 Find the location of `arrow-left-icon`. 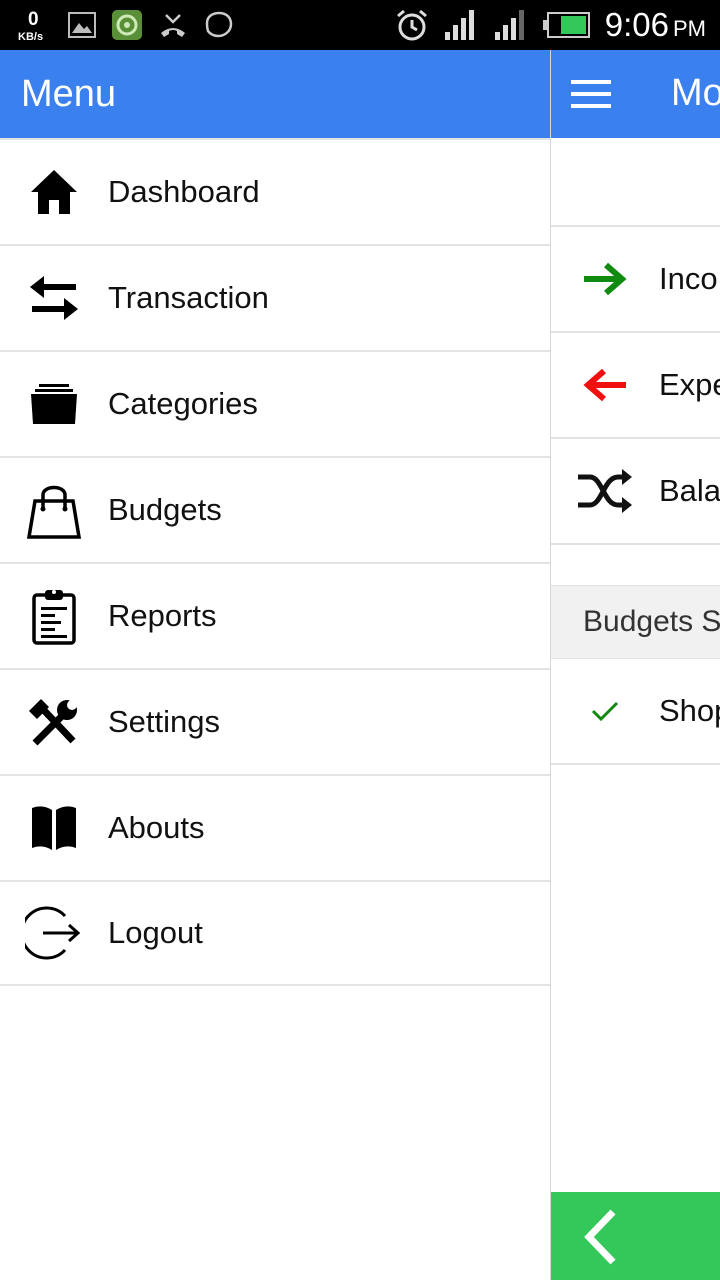

arrow-left-icon is located at coordinates (605, 385).